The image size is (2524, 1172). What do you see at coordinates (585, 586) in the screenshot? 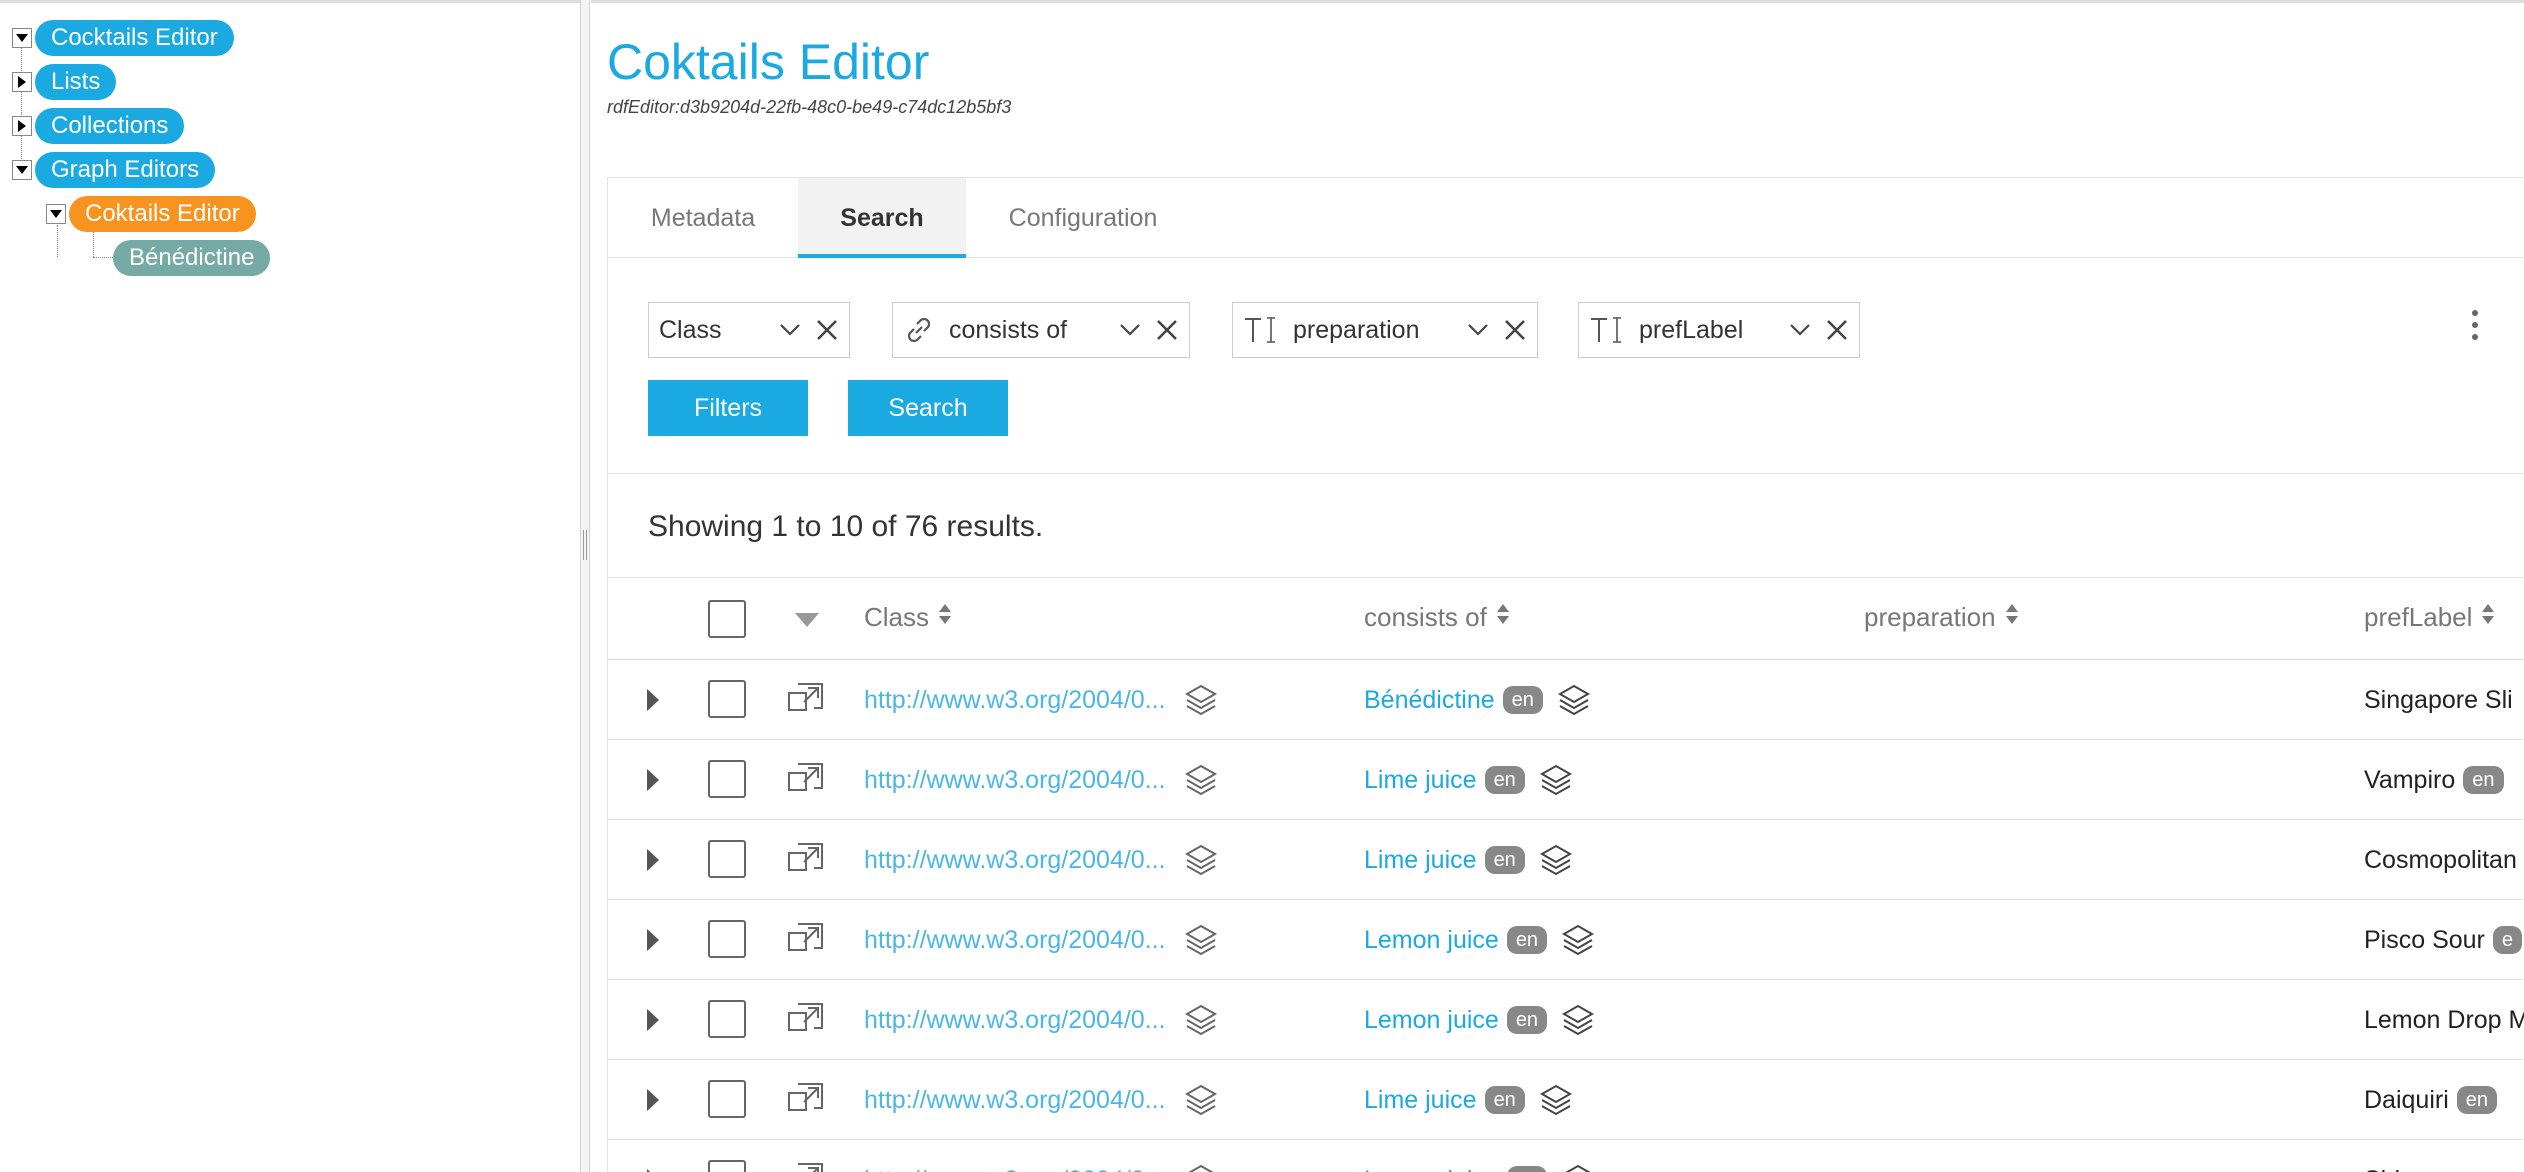
I see `panel-splitter` at bounding box center [585, 586].